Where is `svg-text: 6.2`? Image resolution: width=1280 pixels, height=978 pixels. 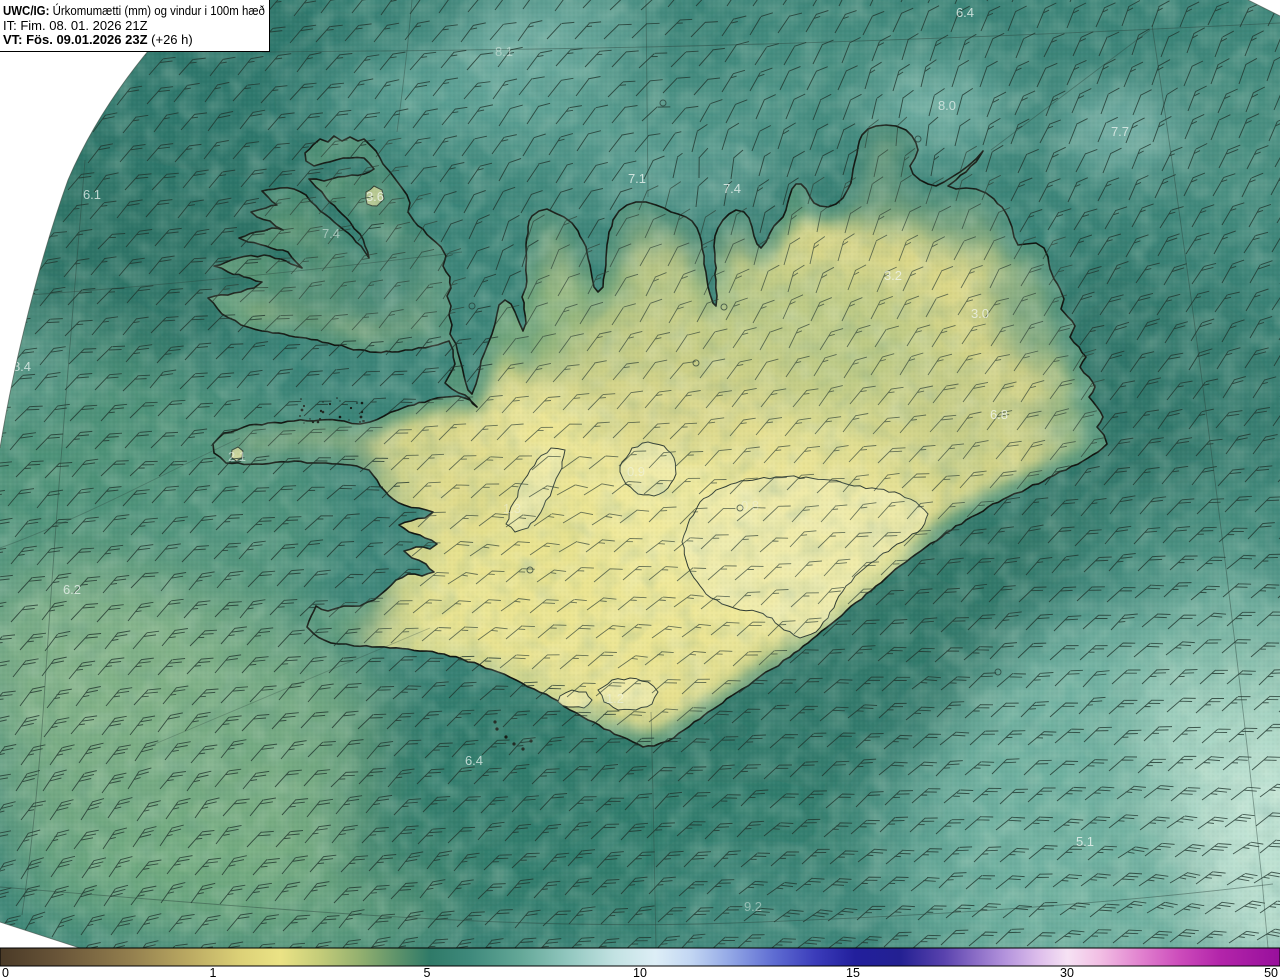 svg-text: 6.2 is located at coordinates (72, 589).